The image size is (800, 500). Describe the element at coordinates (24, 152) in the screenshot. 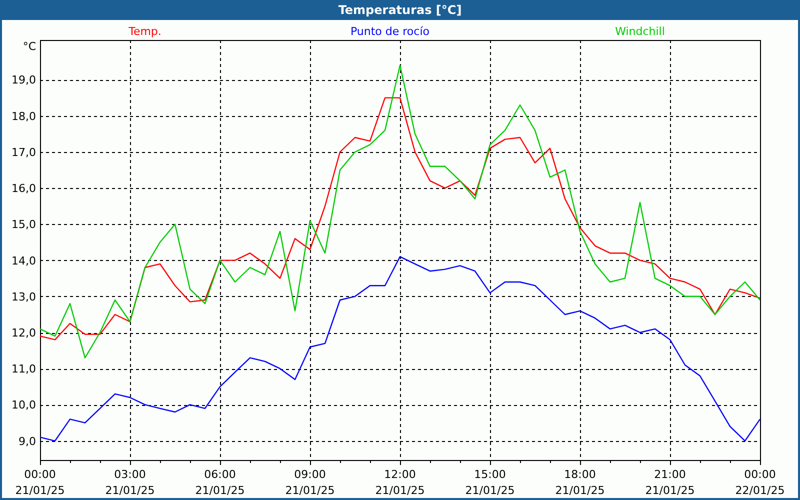

I see `y-tick-label: 17,0` at that location.